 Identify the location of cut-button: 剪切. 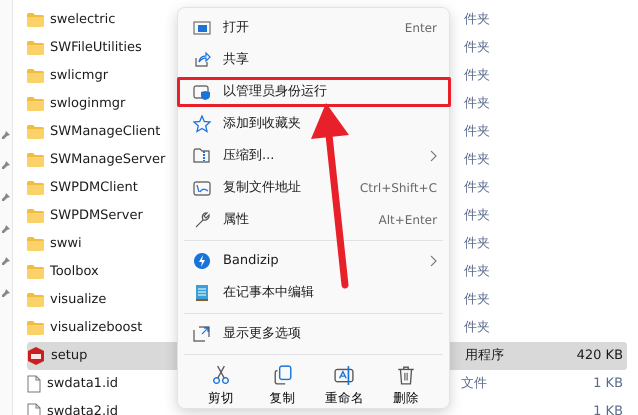
(220, 386).